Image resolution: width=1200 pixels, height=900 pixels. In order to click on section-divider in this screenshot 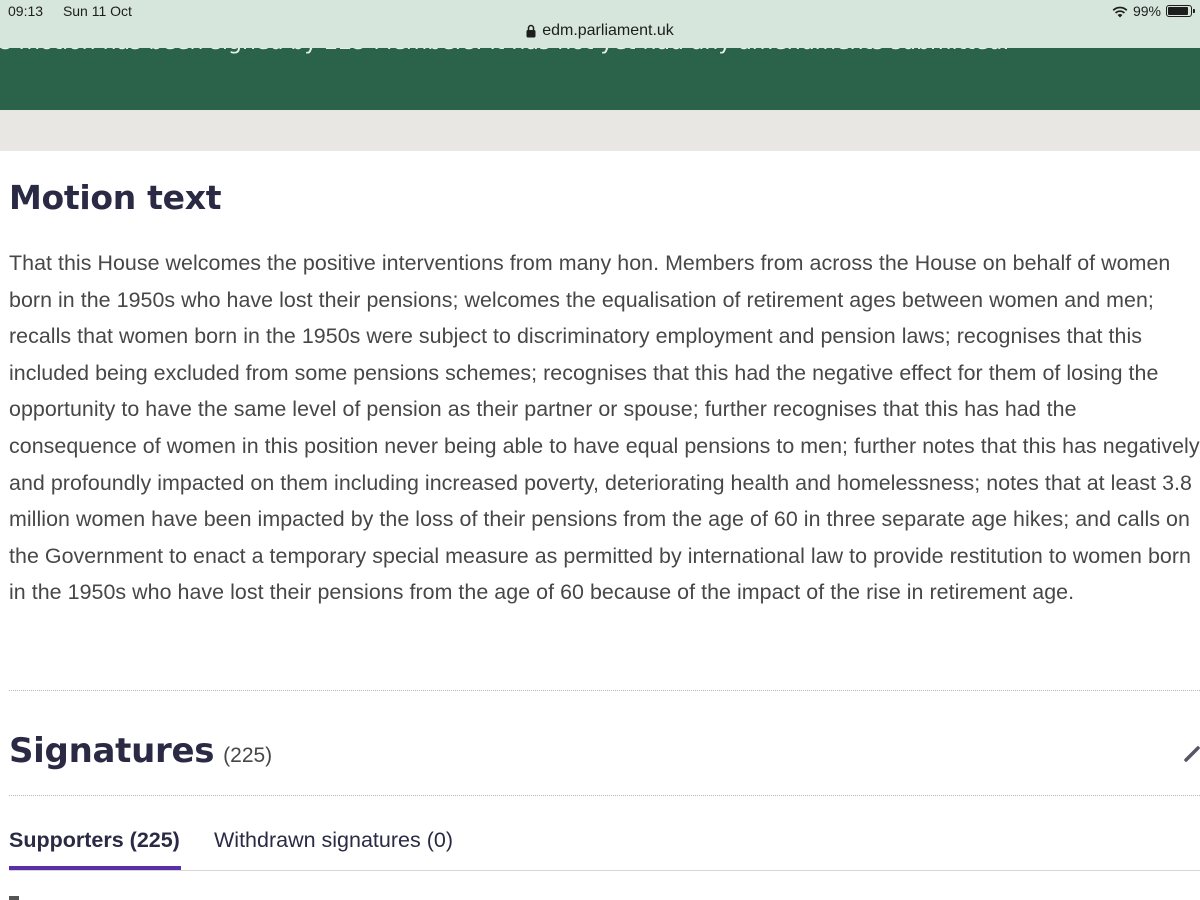, I will do `click(604, 690)`.